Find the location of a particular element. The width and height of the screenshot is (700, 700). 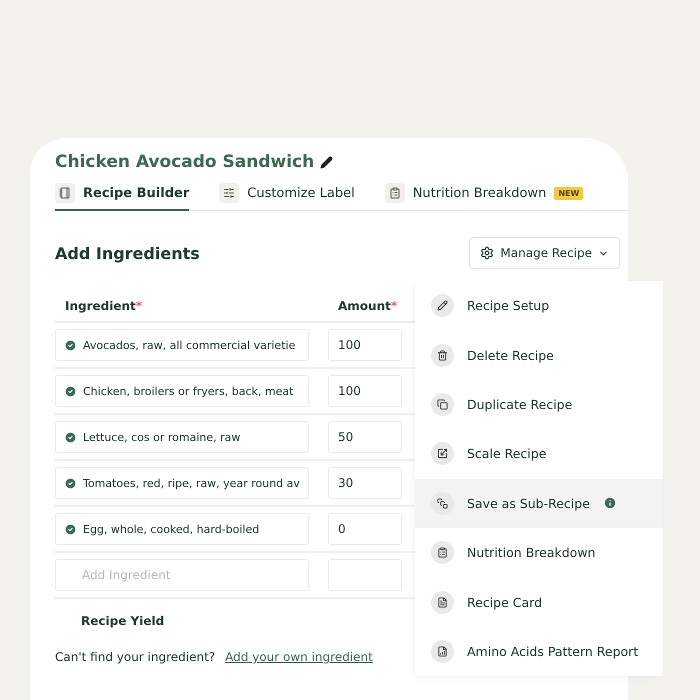

ingredient-field: Avocados, raw, all commercial varietie is located at coordinates (182, 345).